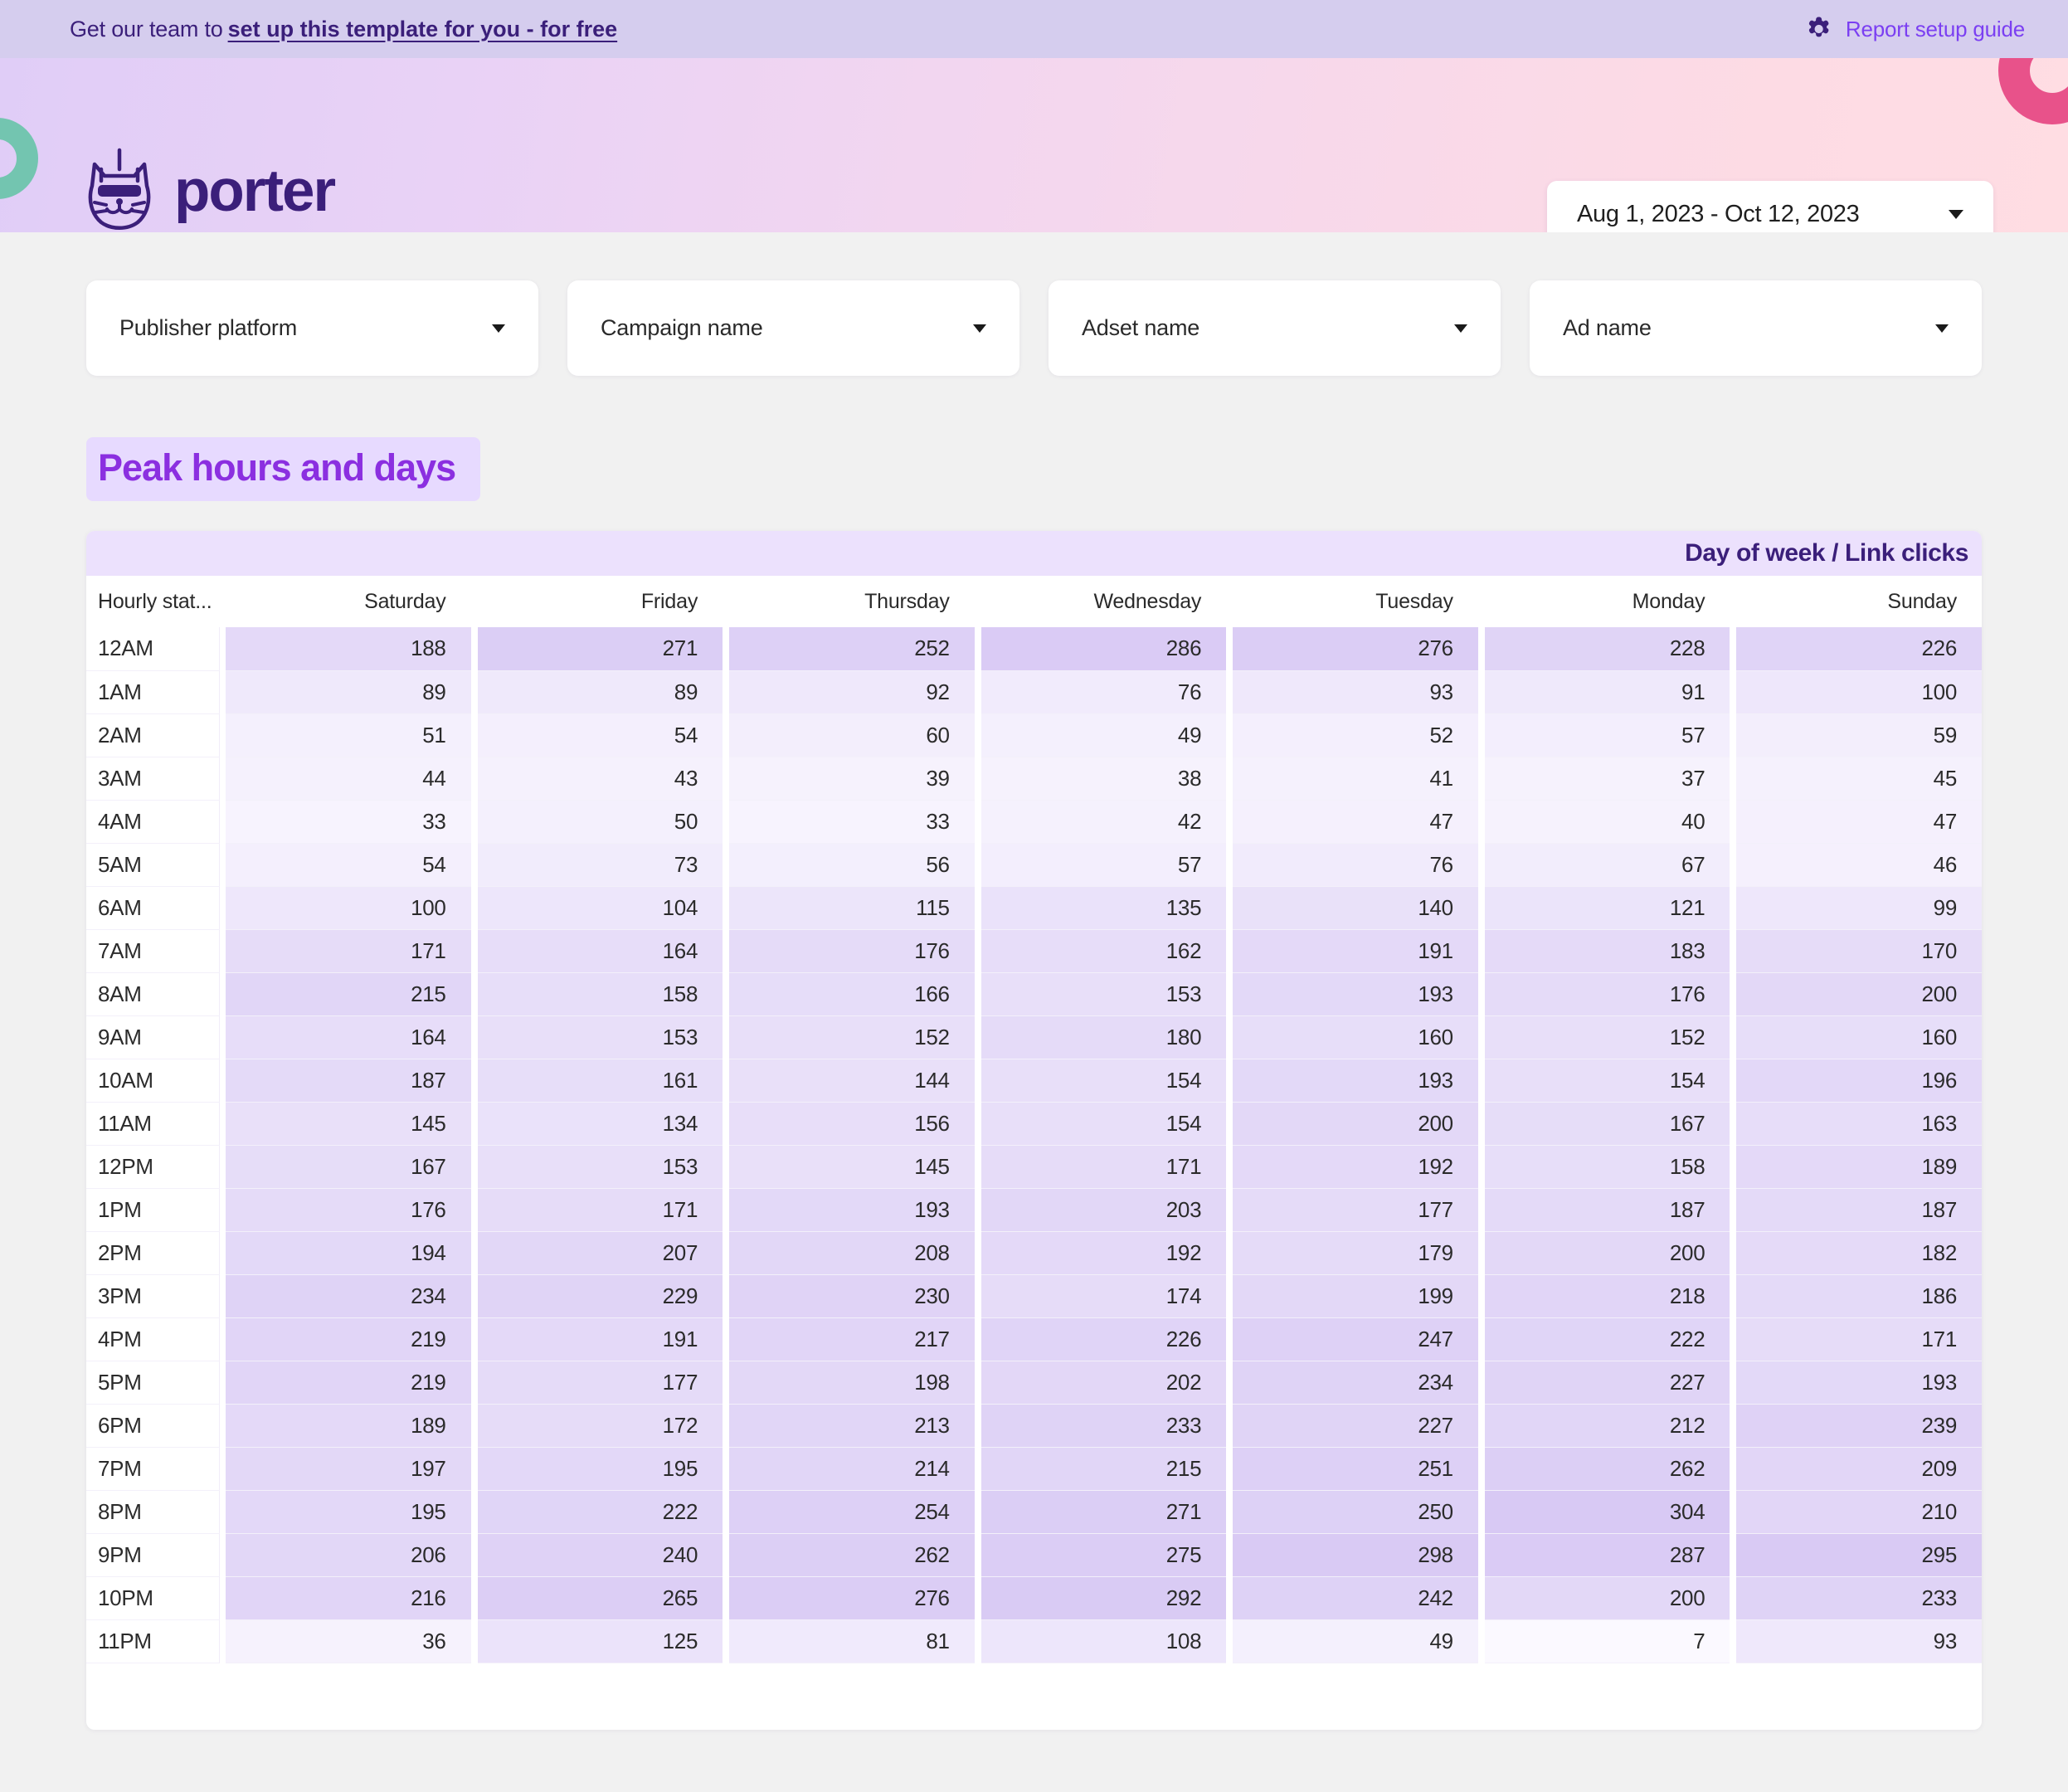 This screenshot has height=1792, width=2068. I want to click on heatmap-cell: 50, so click(600, 822).